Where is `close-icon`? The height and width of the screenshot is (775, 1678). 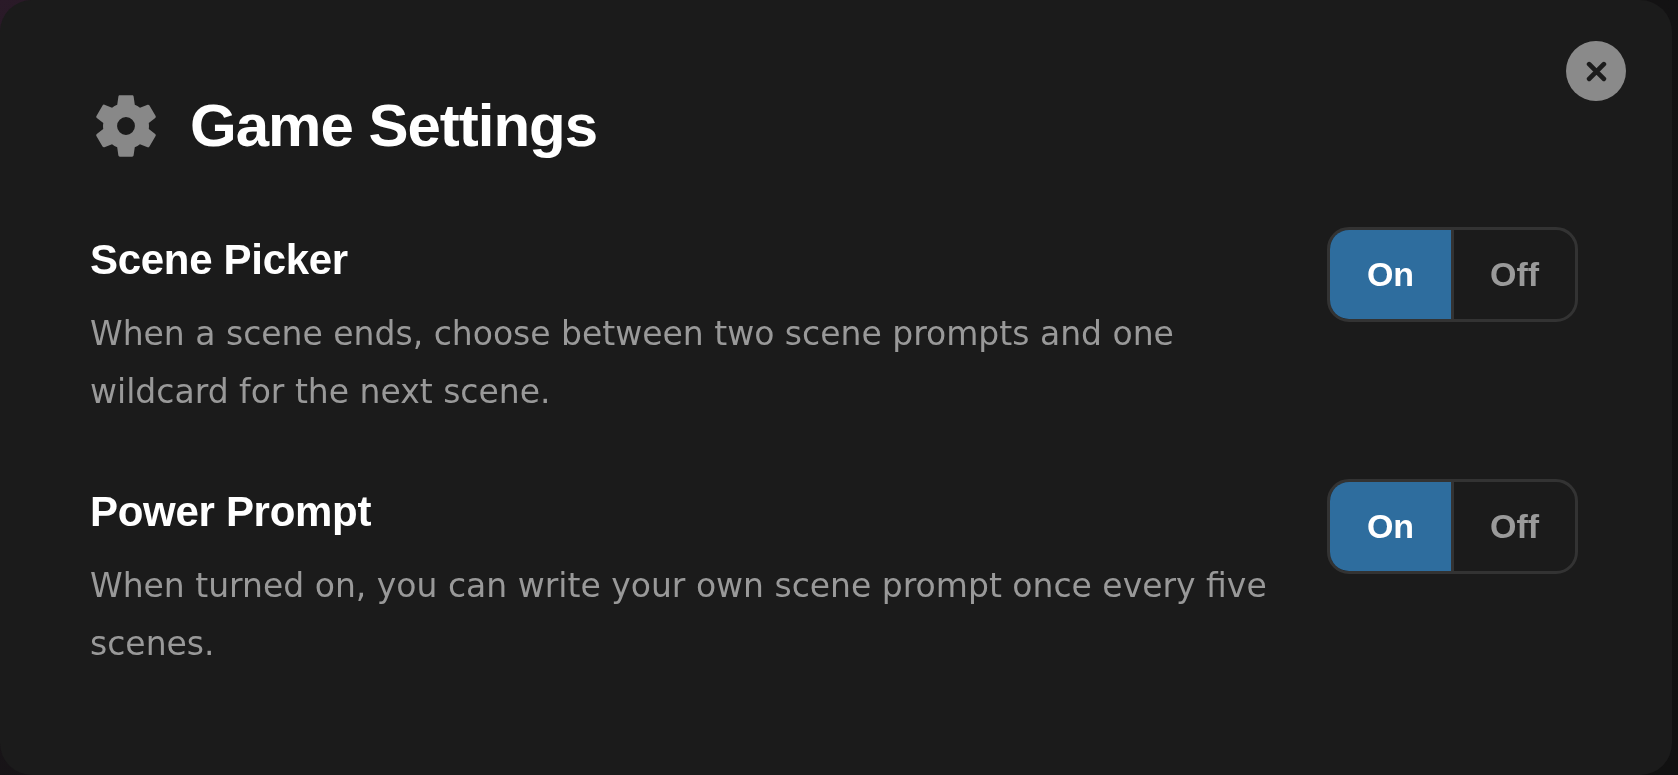 close-icon is located at coordinates (1596, 71).